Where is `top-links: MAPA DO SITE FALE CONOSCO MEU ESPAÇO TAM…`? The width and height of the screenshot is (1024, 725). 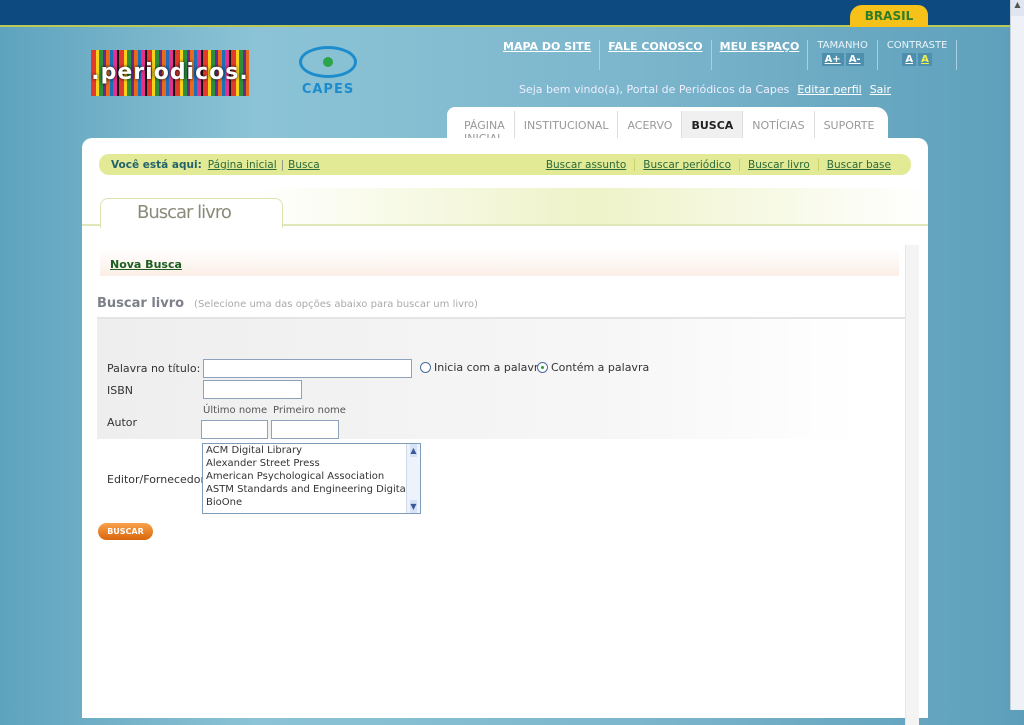
top-links: MAPA DO SITE FALE CONOSCO MEU ESPAÇO TAM… is located at coordinates (726, 55).